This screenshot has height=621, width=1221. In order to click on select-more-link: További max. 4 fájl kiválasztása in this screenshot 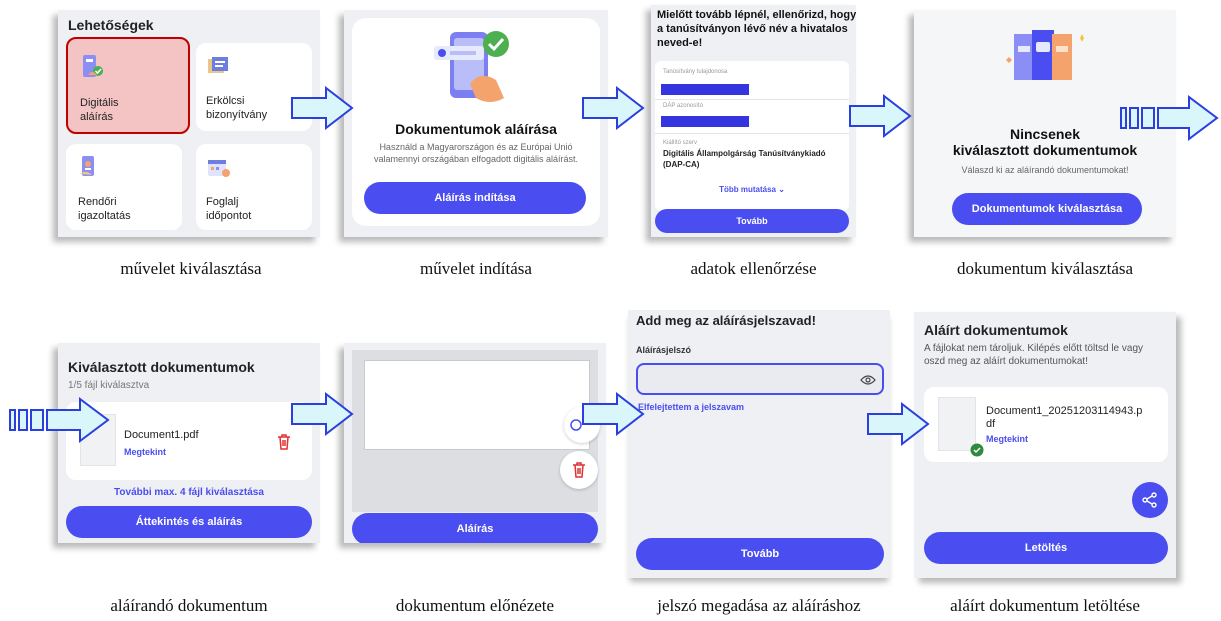, I will do `click(189, 492)`.